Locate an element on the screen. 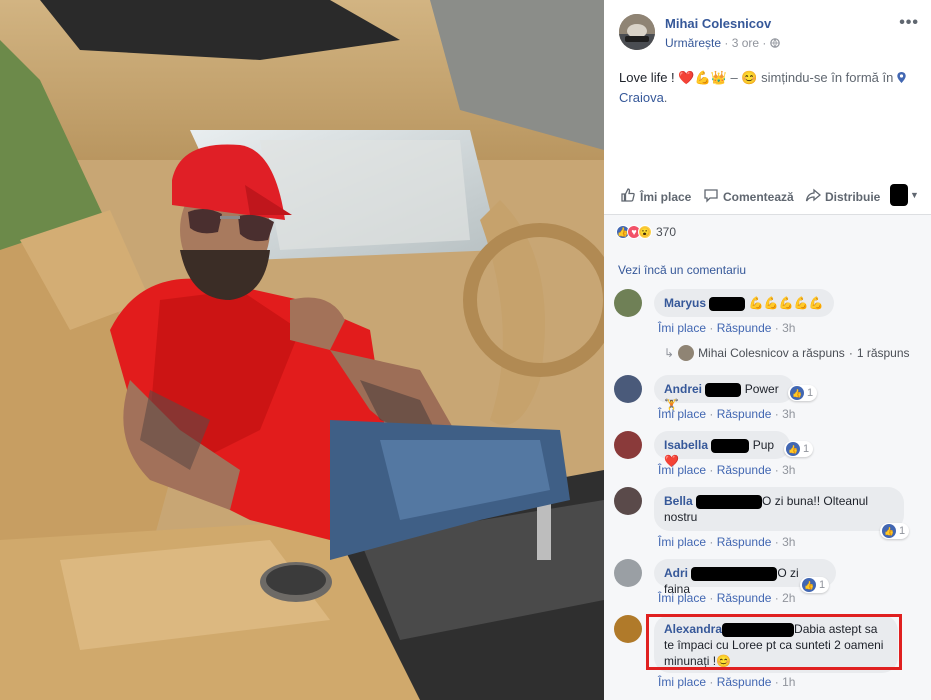 The width and height of the screenshot is (931, 700). comment-bubble: Isabella Pup ❤️ is located at coordinates (722, 449).